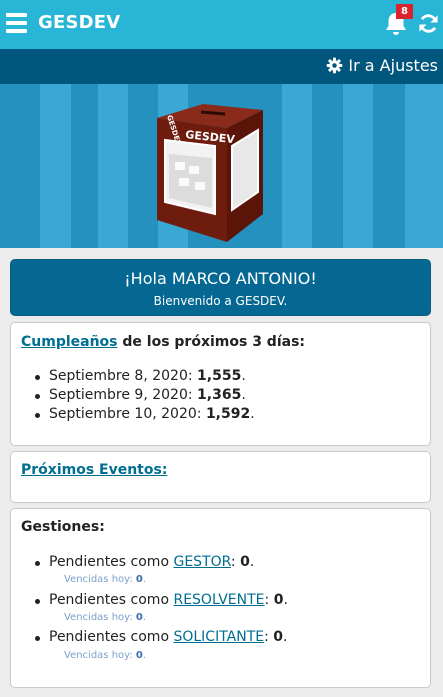 The image size is (443, 697). What do you see at coordinates (428, 23) in the screenshot?
I see `refresh-icon` at bounding box center [428, 23].